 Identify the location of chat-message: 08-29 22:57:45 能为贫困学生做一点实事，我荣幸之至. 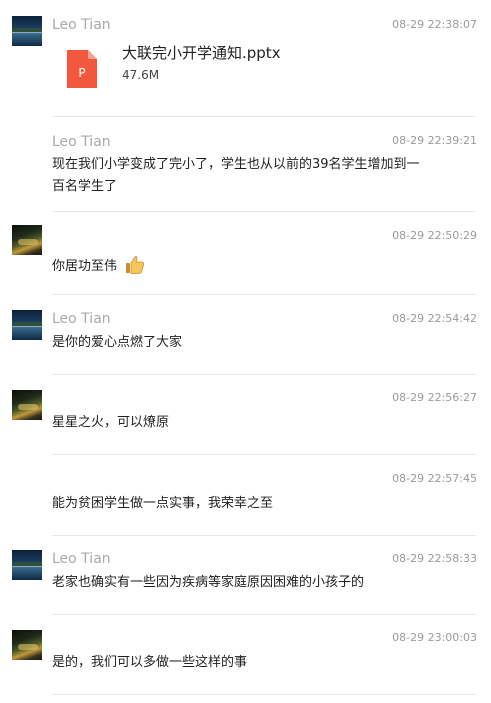
(245, 495).